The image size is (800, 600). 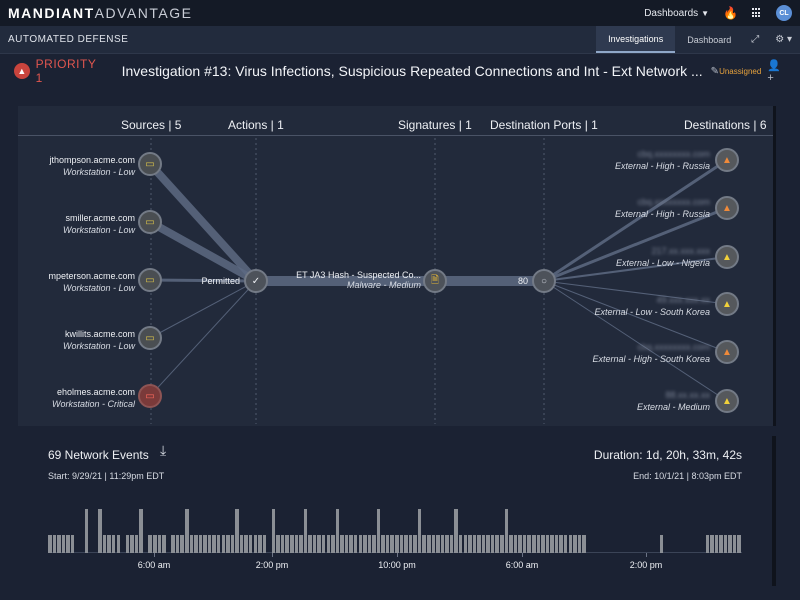 I want to click on page-scrollbar, so click(x=774, y=511).